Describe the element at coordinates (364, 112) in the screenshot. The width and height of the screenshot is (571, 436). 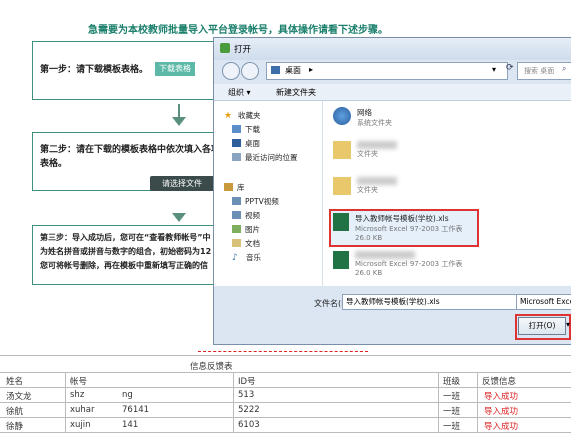
I see `file-name: 网络` at that location.